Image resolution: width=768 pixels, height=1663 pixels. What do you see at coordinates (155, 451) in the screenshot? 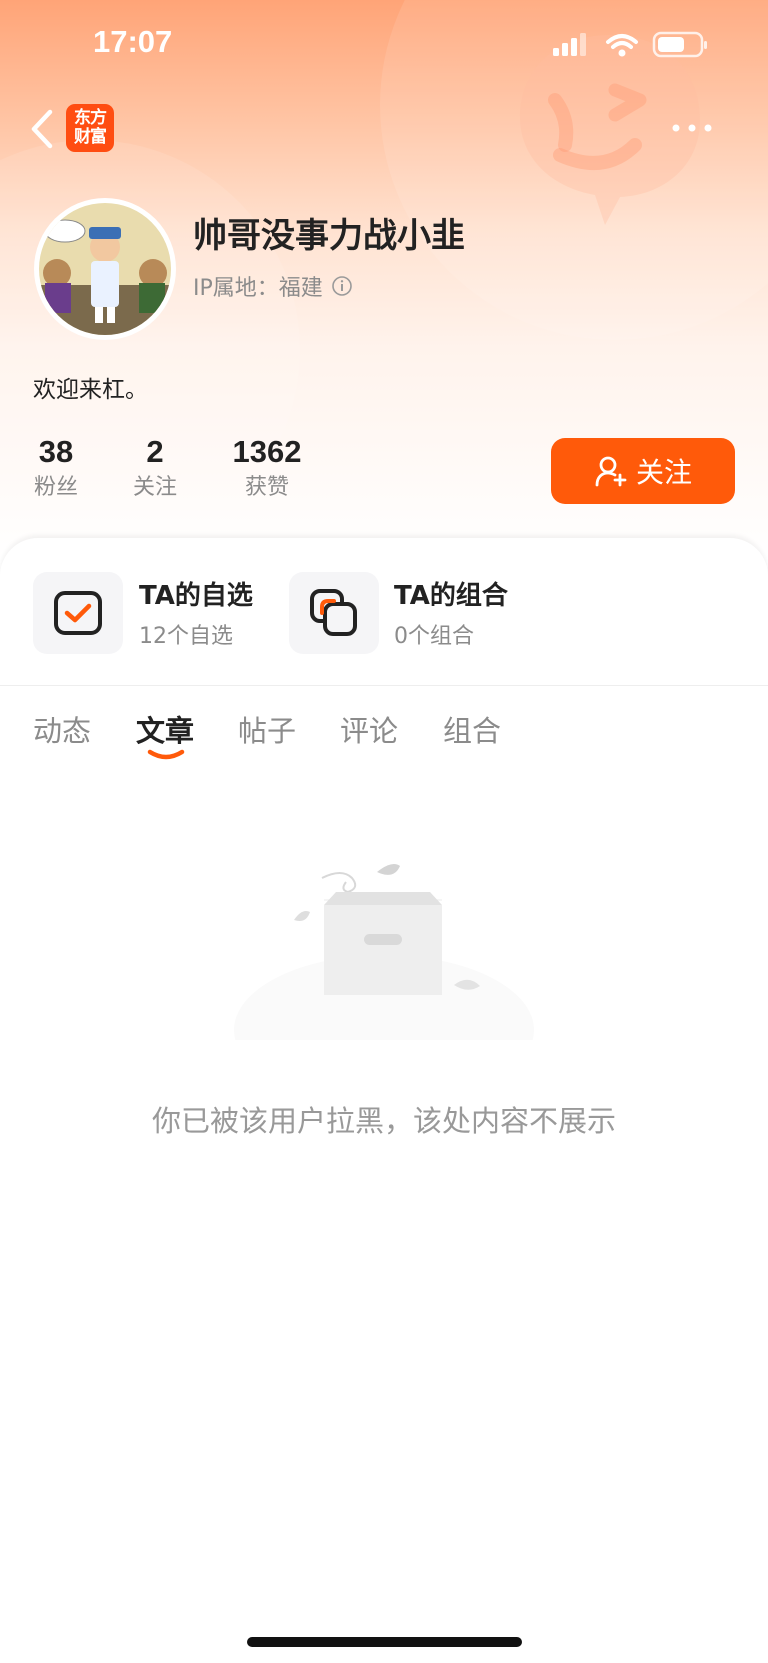
I see `stat-value: 2` at bounding box center [155, 451].